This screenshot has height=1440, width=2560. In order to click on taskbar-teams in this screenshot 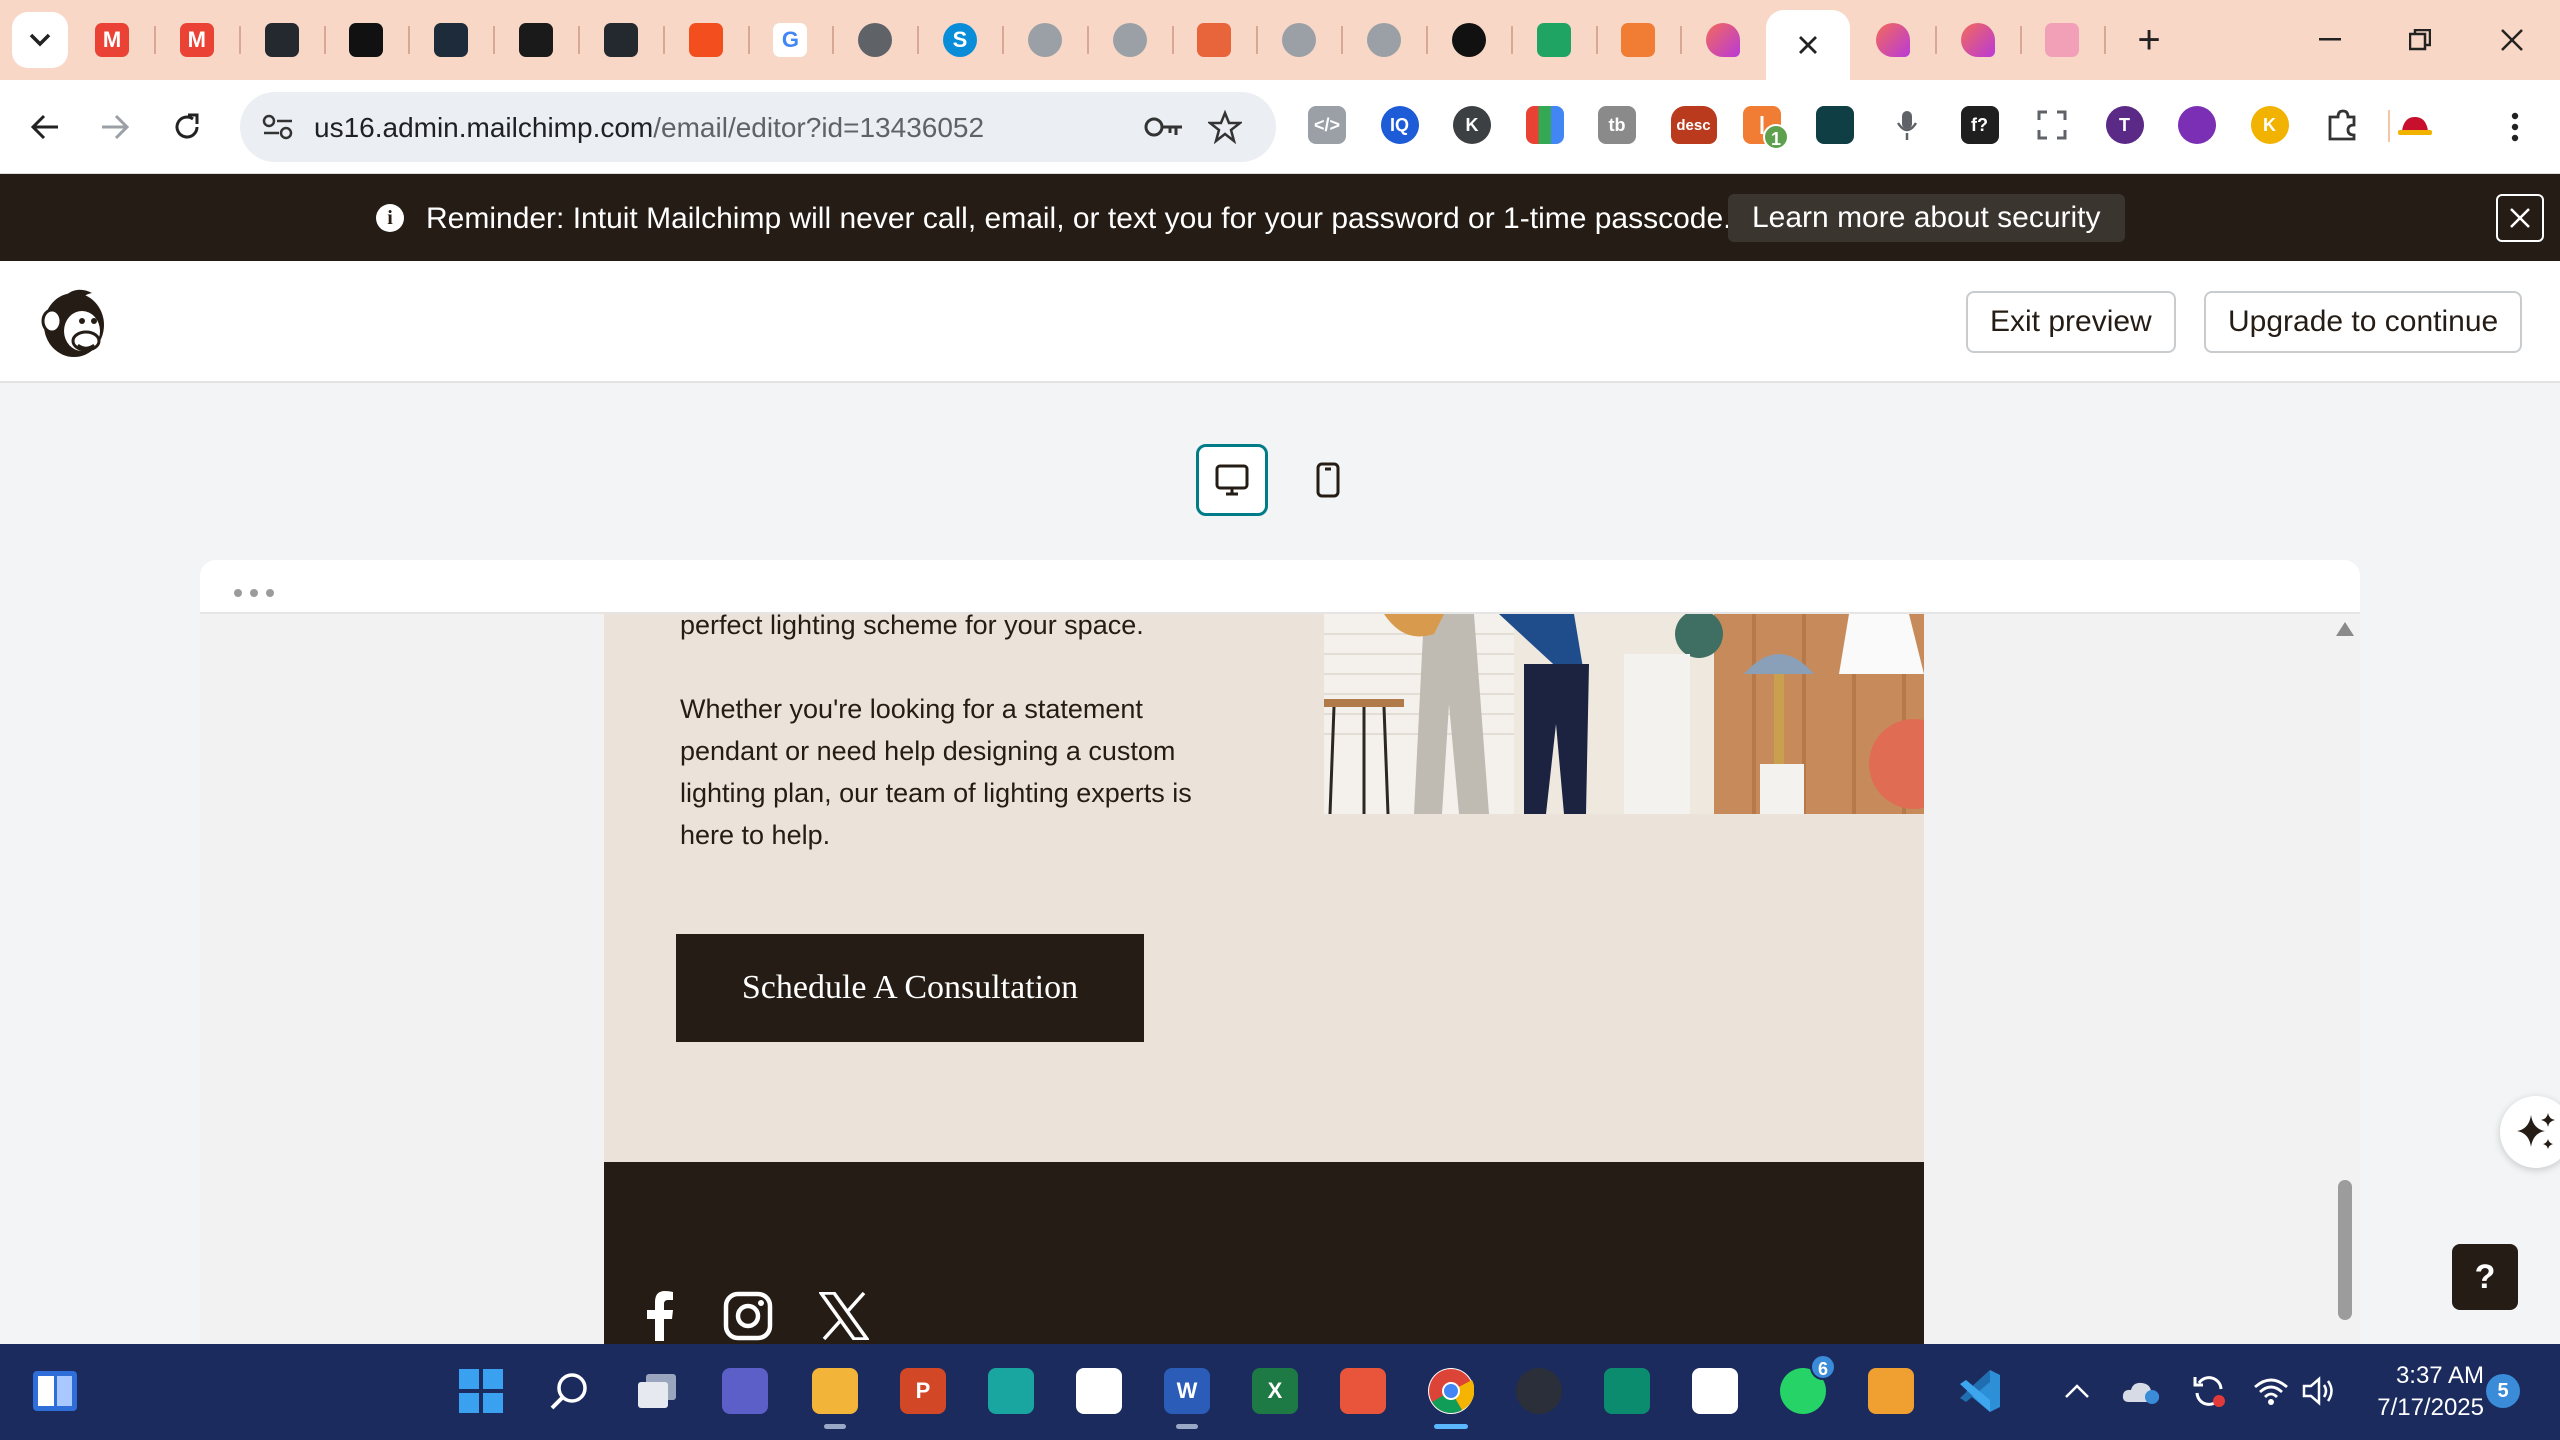, I will do `click(745, 1391)`.